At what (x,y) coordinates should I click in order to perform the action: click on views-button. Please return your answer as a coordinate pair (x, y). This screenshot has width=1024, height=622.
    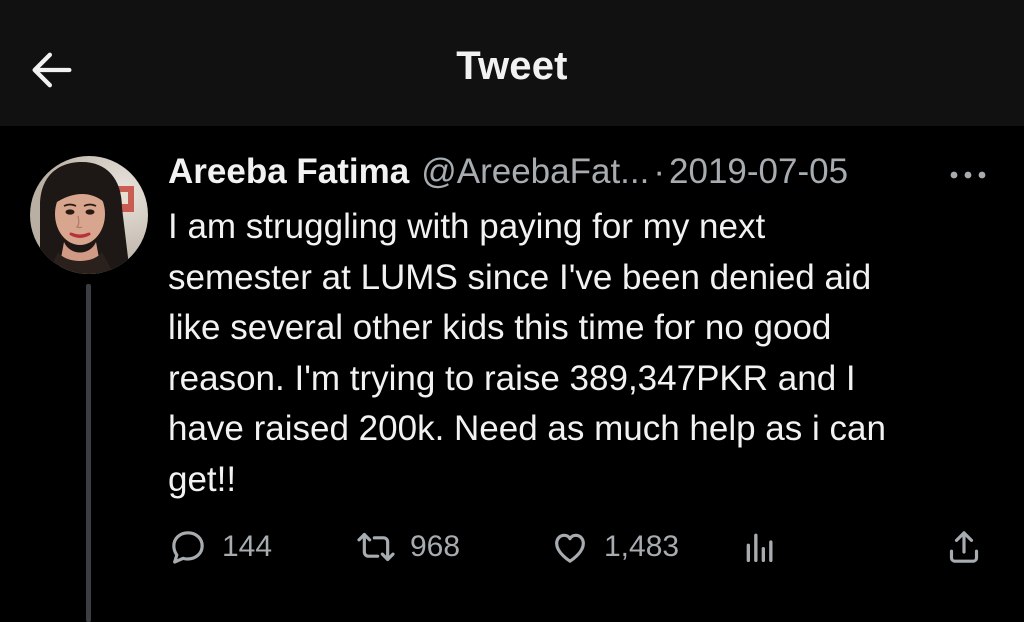
    Looking at the image, I should click on (760, 547).